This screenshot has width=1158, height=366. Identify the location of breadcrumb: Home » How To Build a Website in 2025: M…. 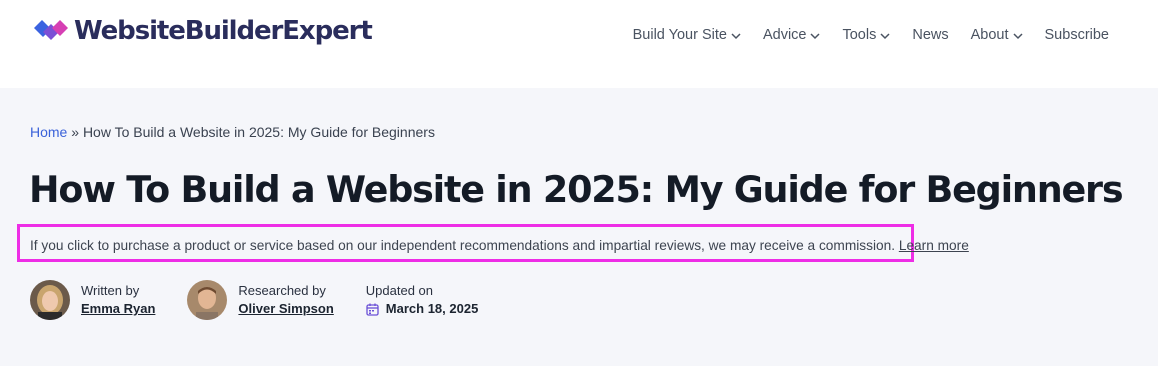
(232, 132).